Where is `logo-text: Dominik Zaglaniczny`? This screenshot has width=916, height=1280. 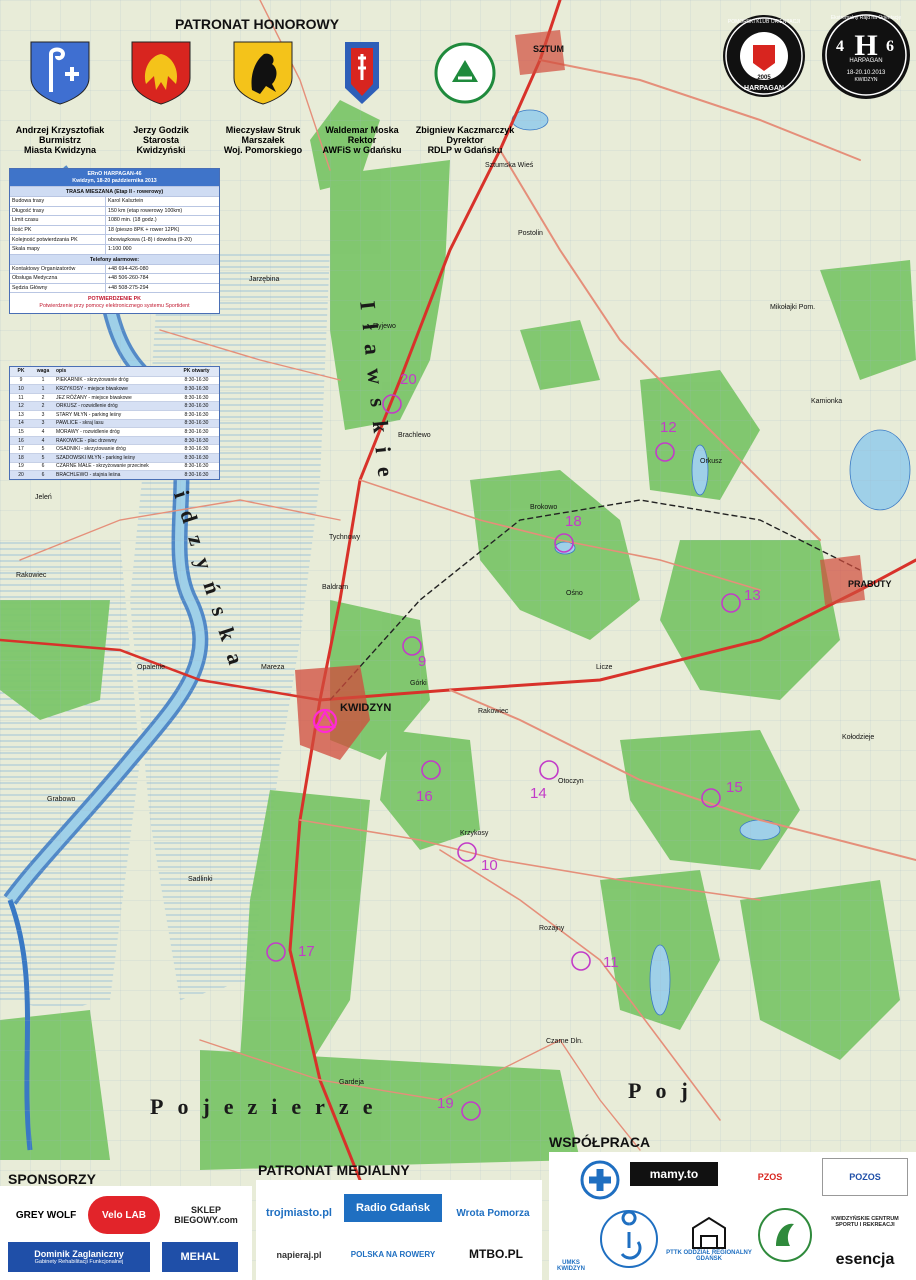 logo-text: Dominik Zaglaniczny is located at coordinates (79, 1254).